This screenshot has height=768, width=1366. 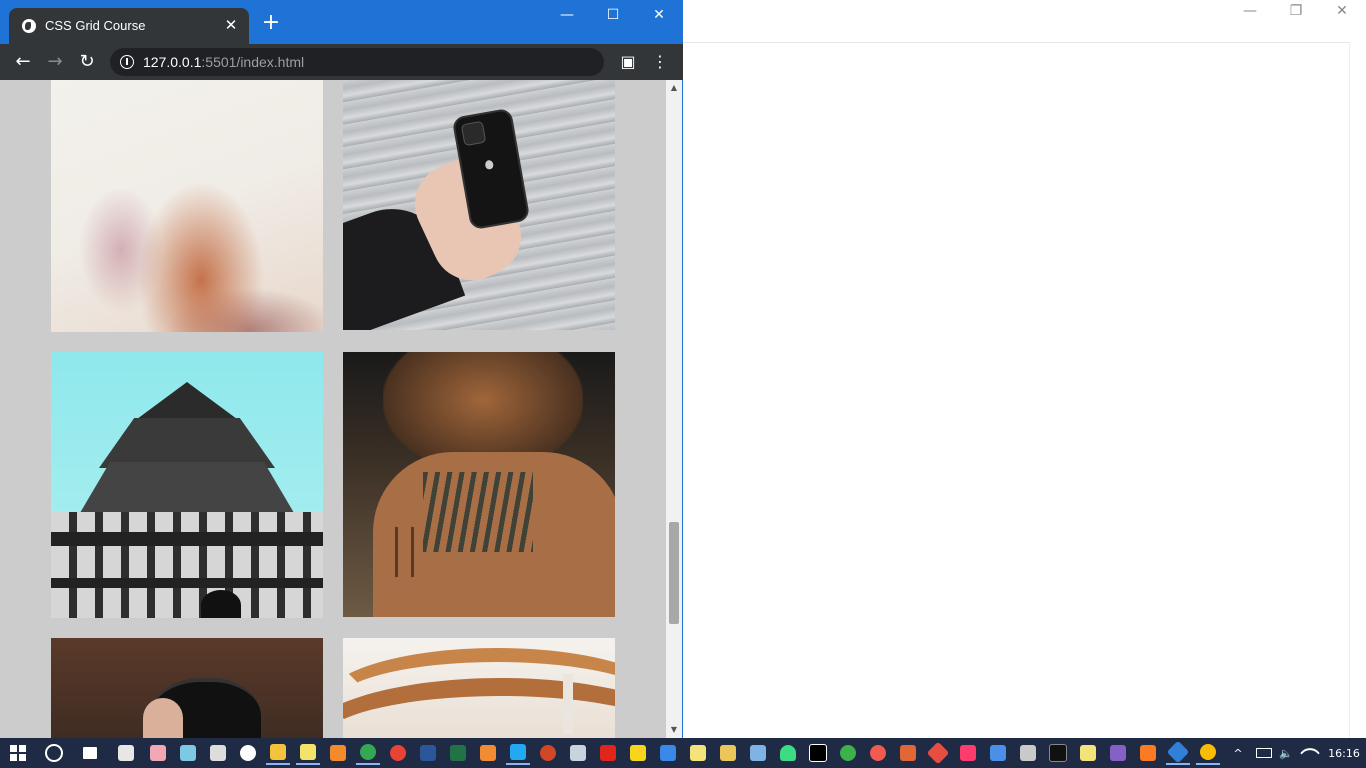 I want to click on taskbar-app-explorer, so click(x=278, y=753).